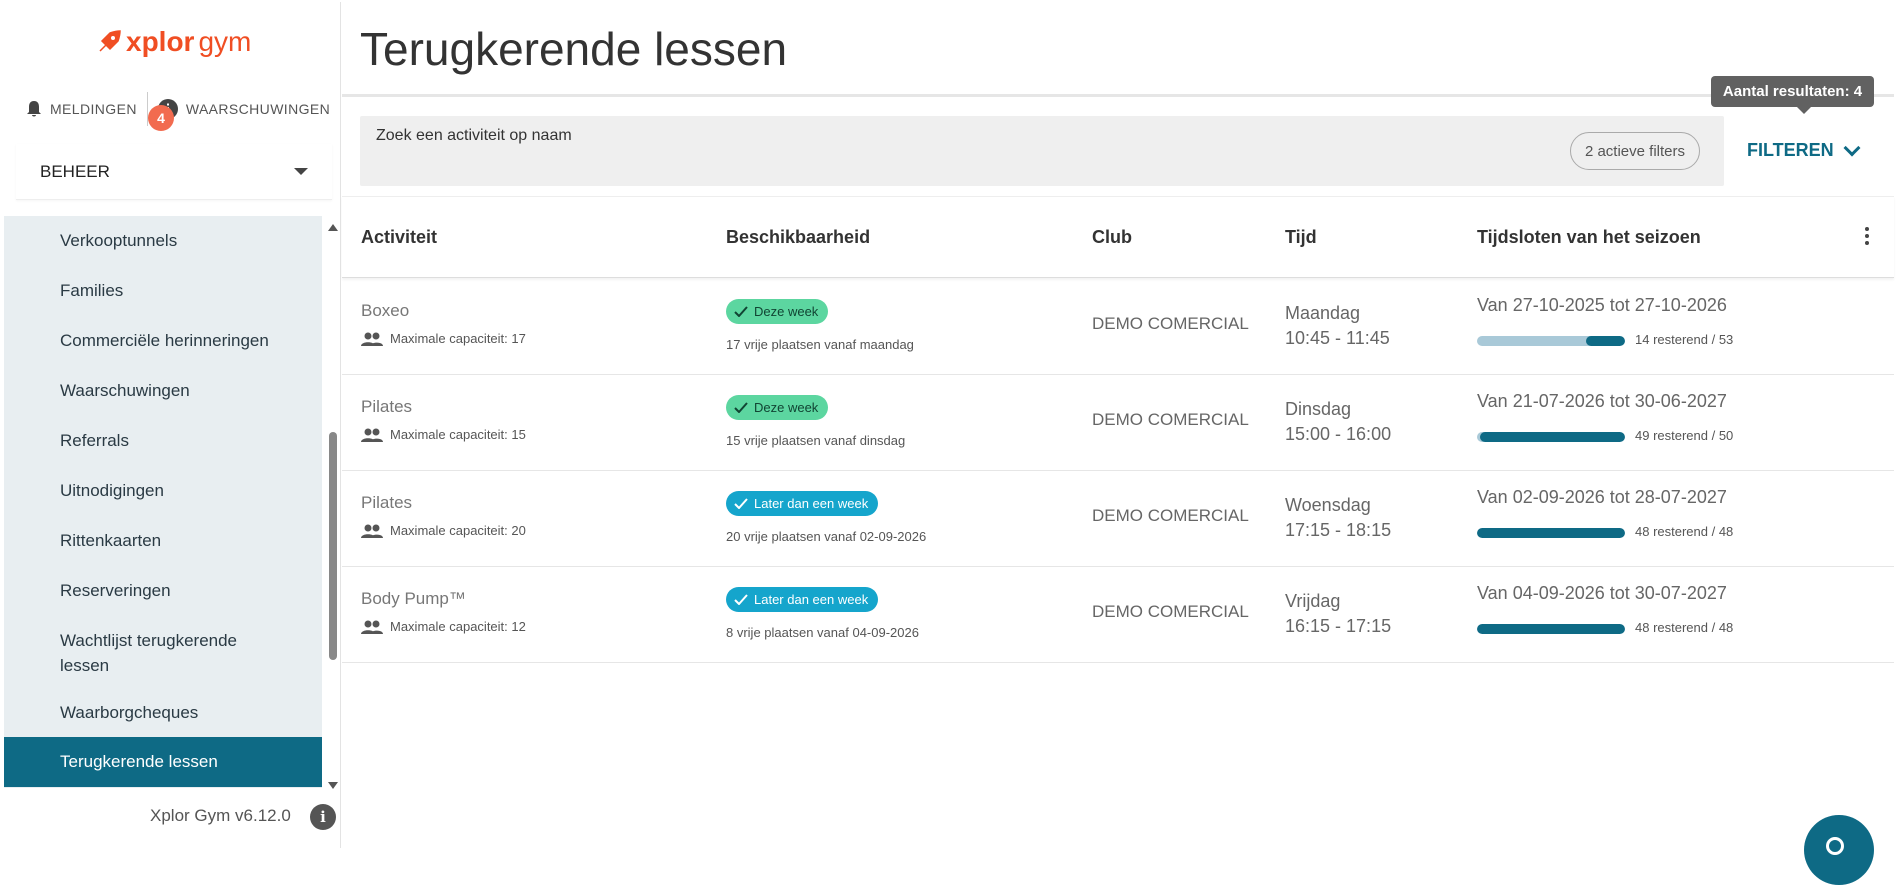 The height and width of the screenshot is (885, 1902). What do you see at coordinates (163, 712) in the screenshot?
I see `sidebar-item-waarborgcheques: Waarborgcheques` at bounding box center [163, 712].